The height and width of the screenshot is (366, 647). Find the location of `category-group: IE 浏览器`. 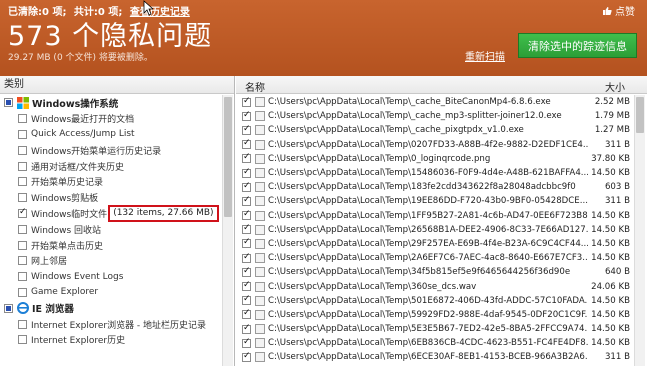

category-group: IE 浏览器 is located at coordinates (111, 308).